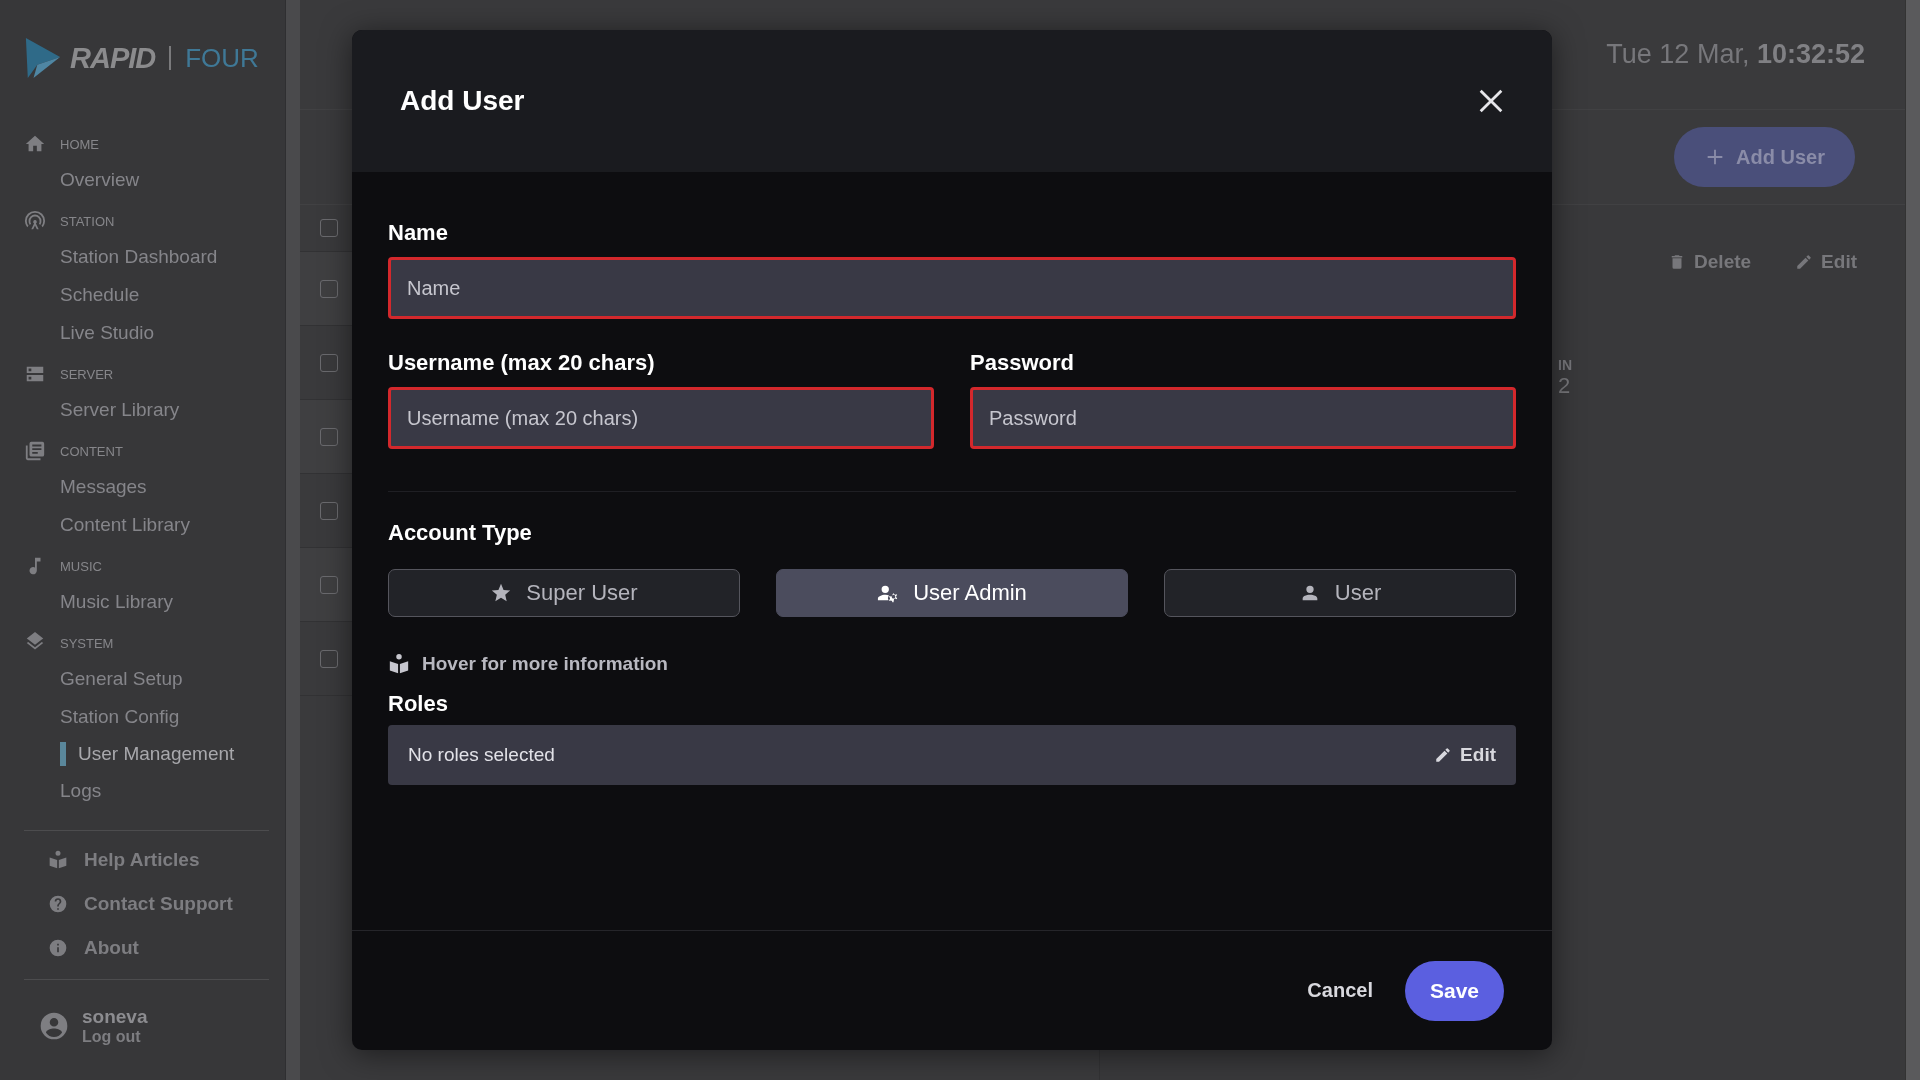  What do you see at coordinates (87, 374) in the screenshot?
I see `section-heading: SERVER` at bounding box center [87, 374].